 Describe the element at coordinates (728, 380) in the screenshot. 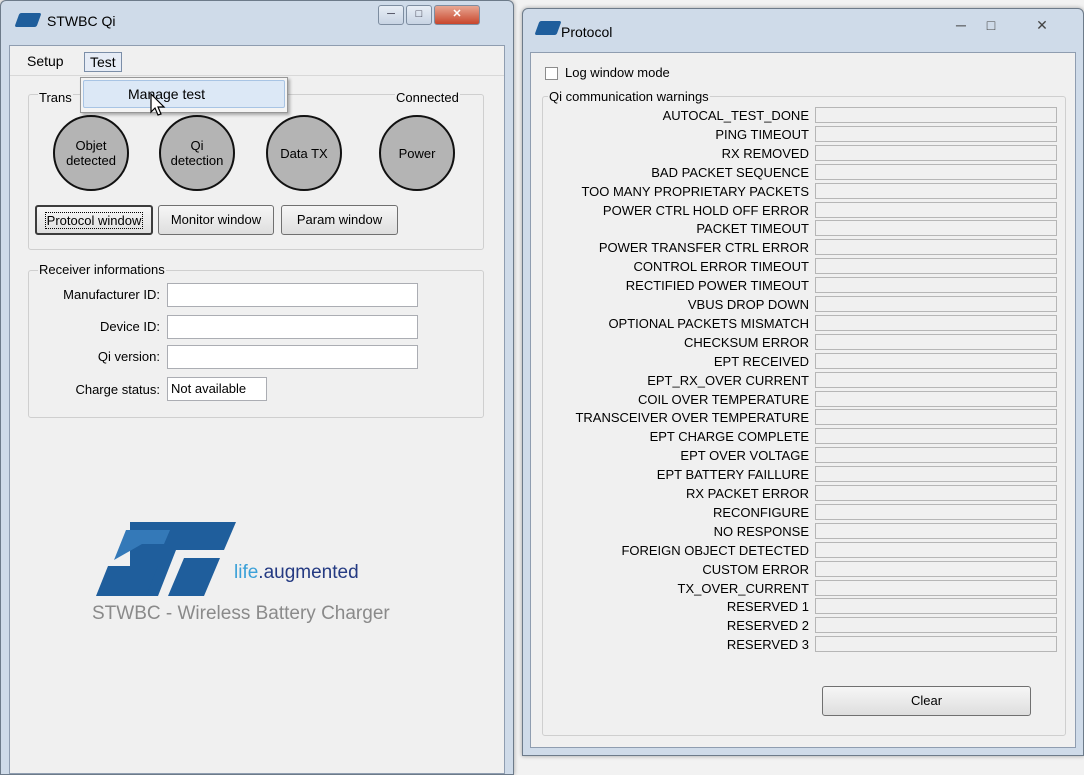

I see `warning-label: EPT_RX_OVER CURRENT` at that location.